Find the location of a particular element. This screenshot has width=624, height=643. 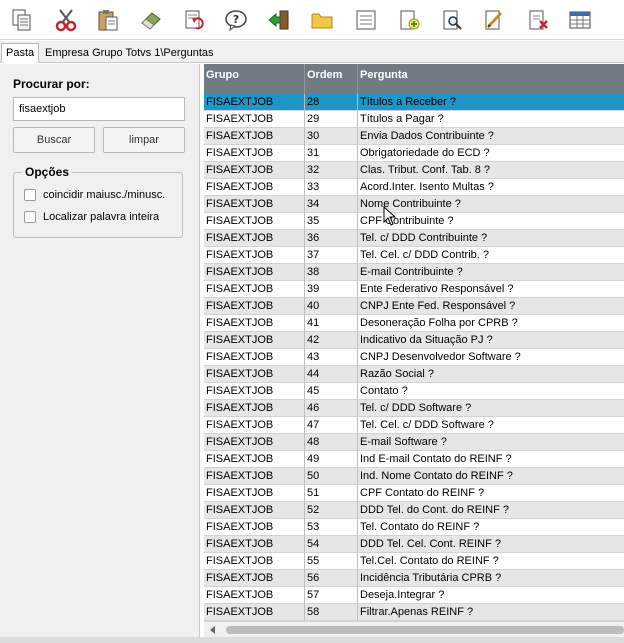

table-row: FISAEXTJOB 33 Acord.Inter. Isento Multas ? is located at coordinates (414, 187).